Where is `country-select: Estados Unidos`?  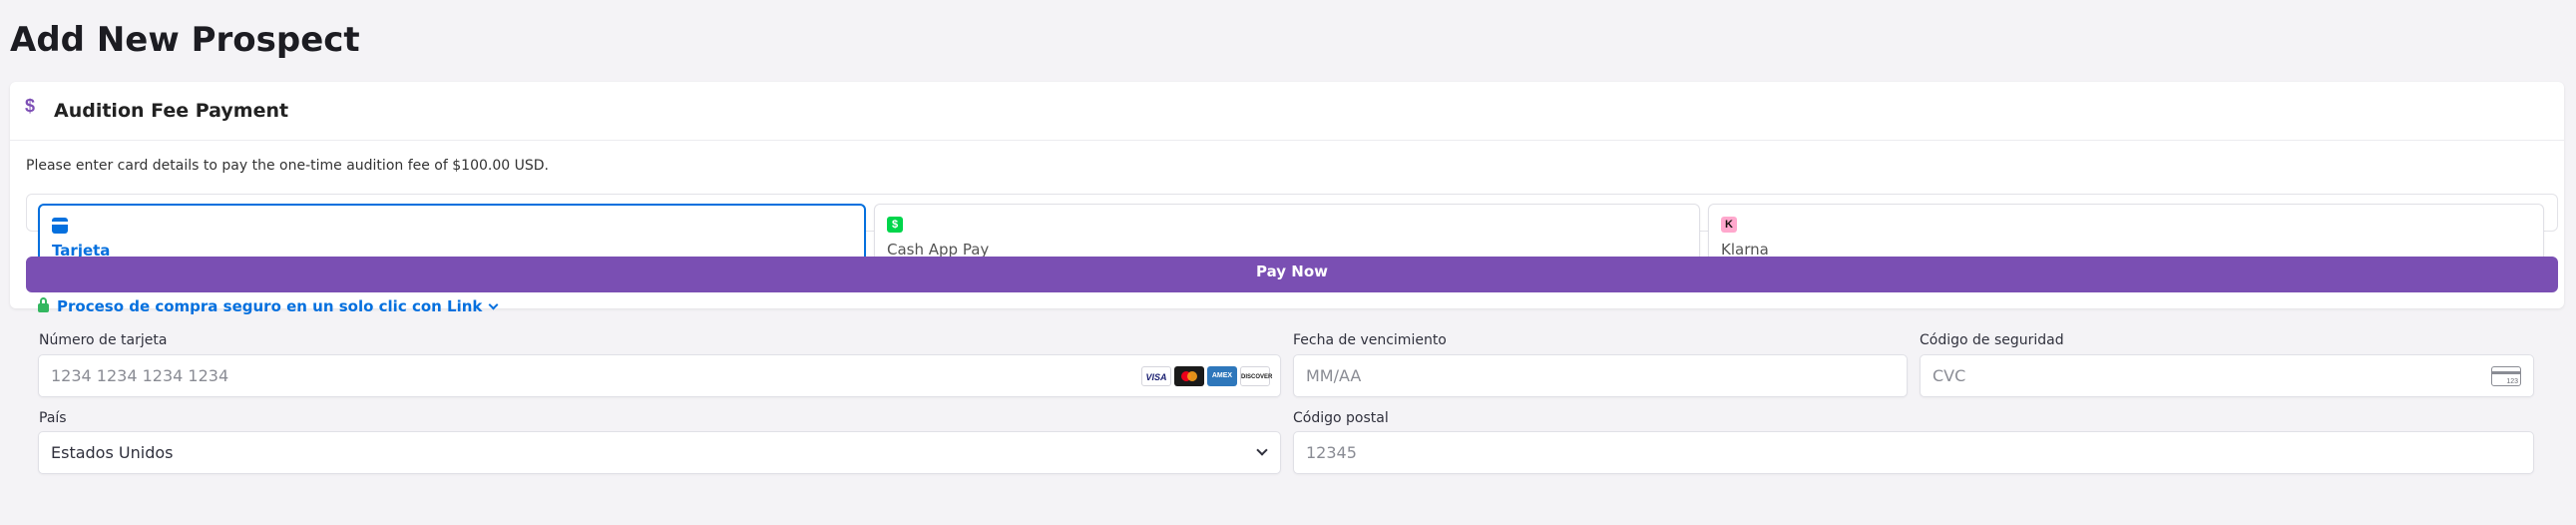 country-select: Estados Unidos is located at coordinates (659, 452).